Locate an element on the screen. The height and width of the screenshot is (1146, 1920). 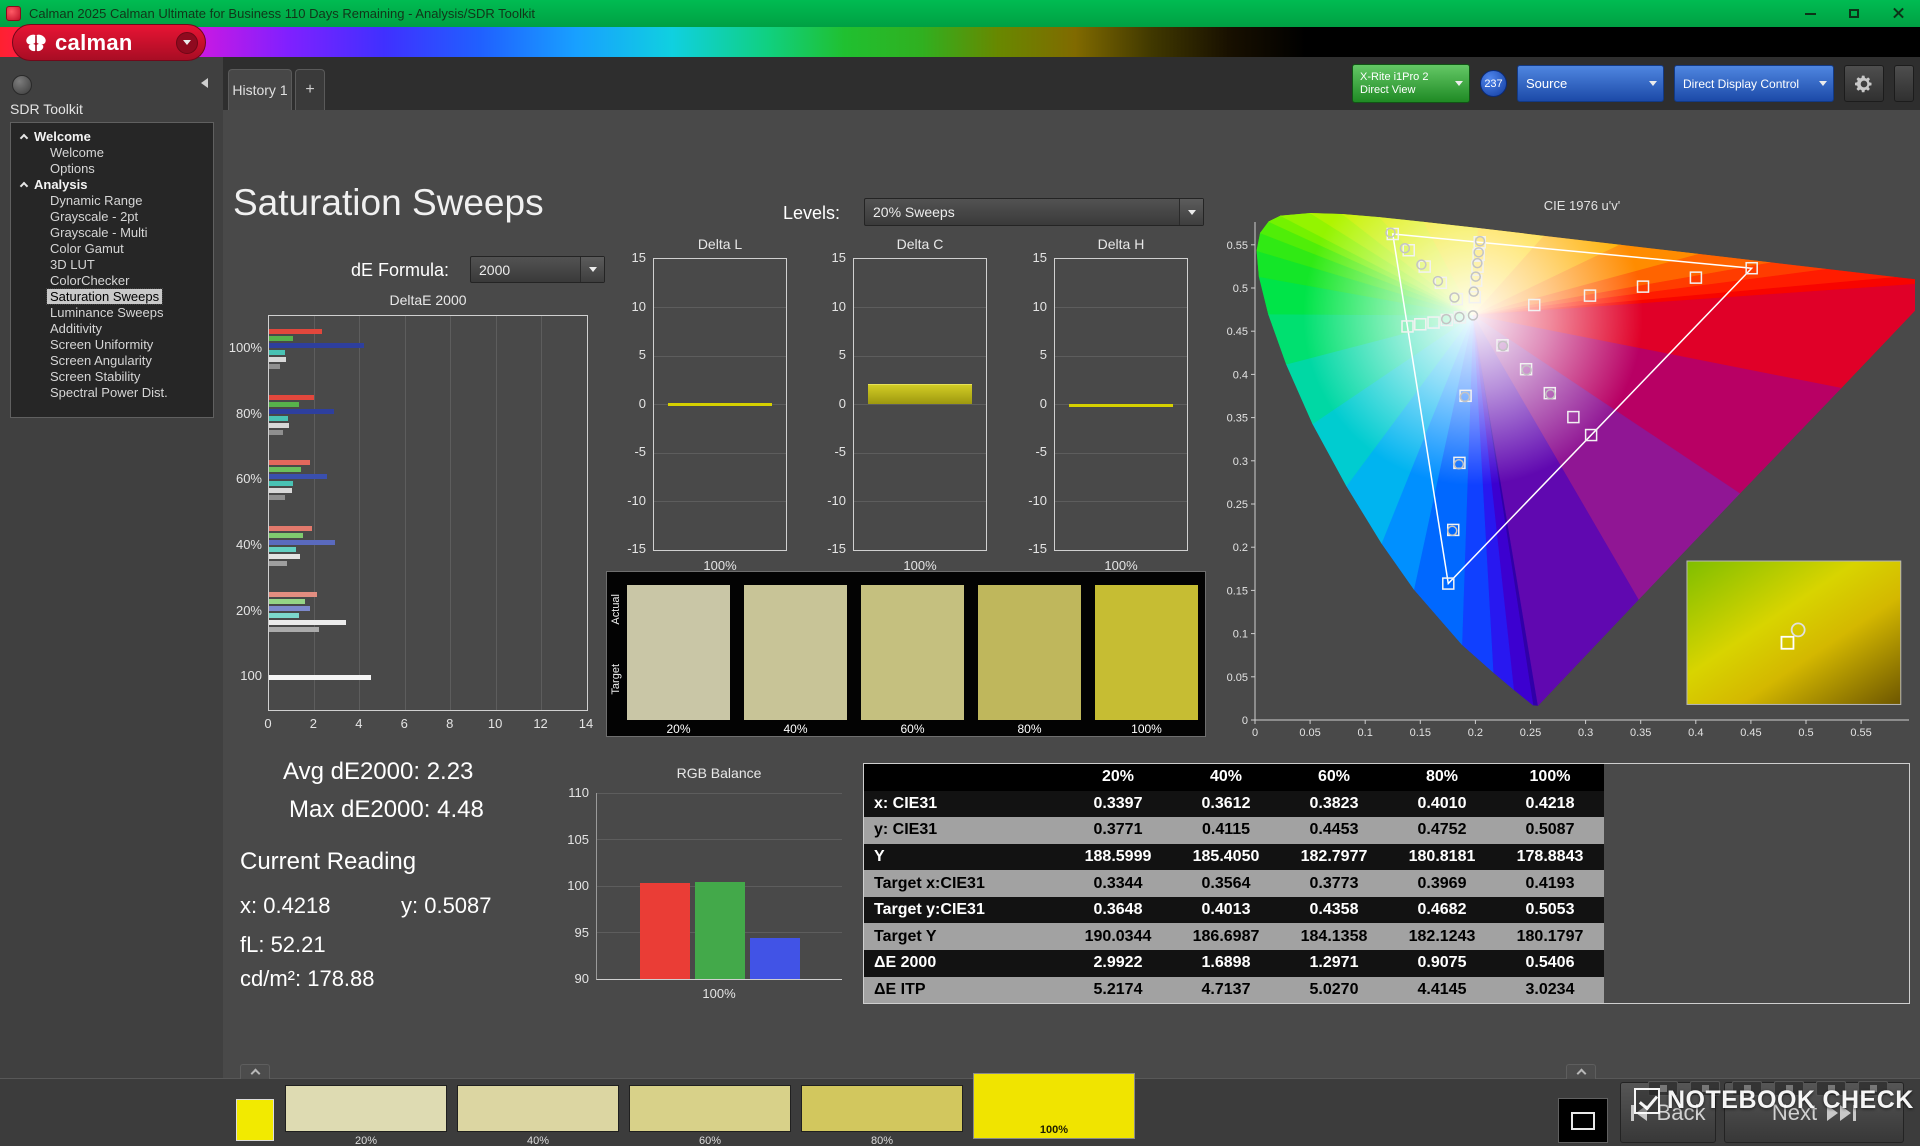
value-cell: 4.4145 is located at coordinates (1442, 989).